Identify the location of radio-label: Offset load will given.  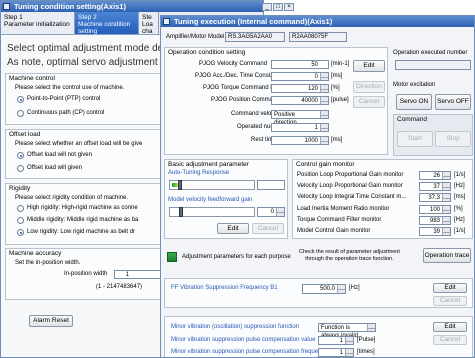
(54, 168).